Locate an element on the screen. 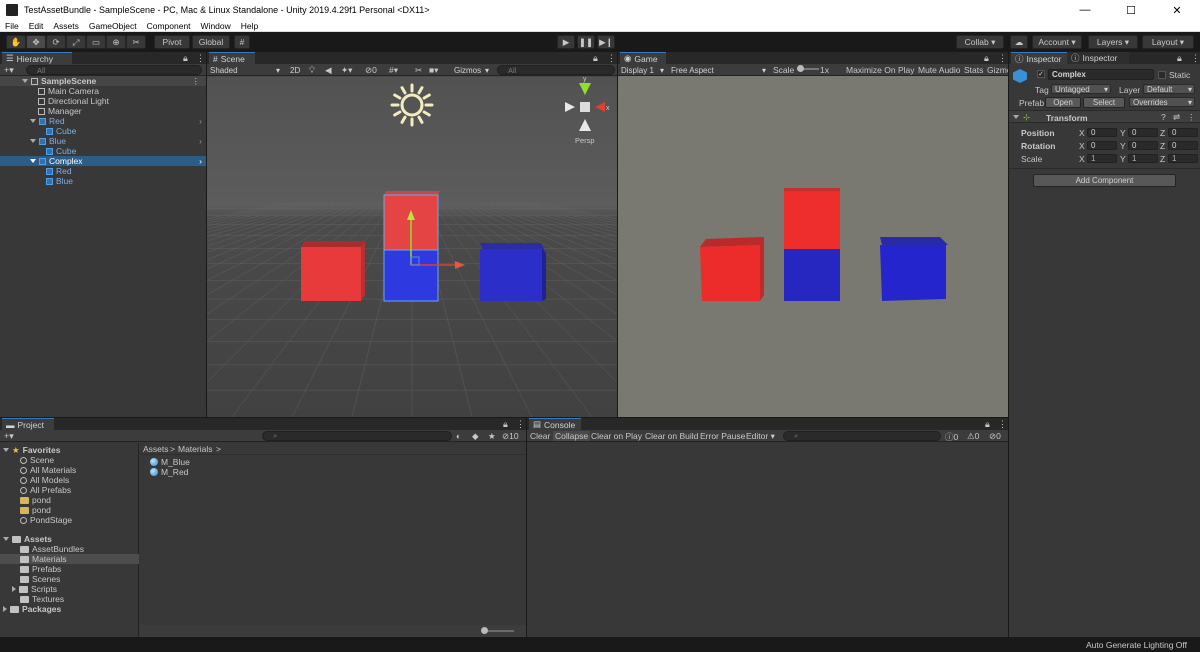 The image size is (1200, 652). help-icon: ? is located at coordinates (1163, 117).